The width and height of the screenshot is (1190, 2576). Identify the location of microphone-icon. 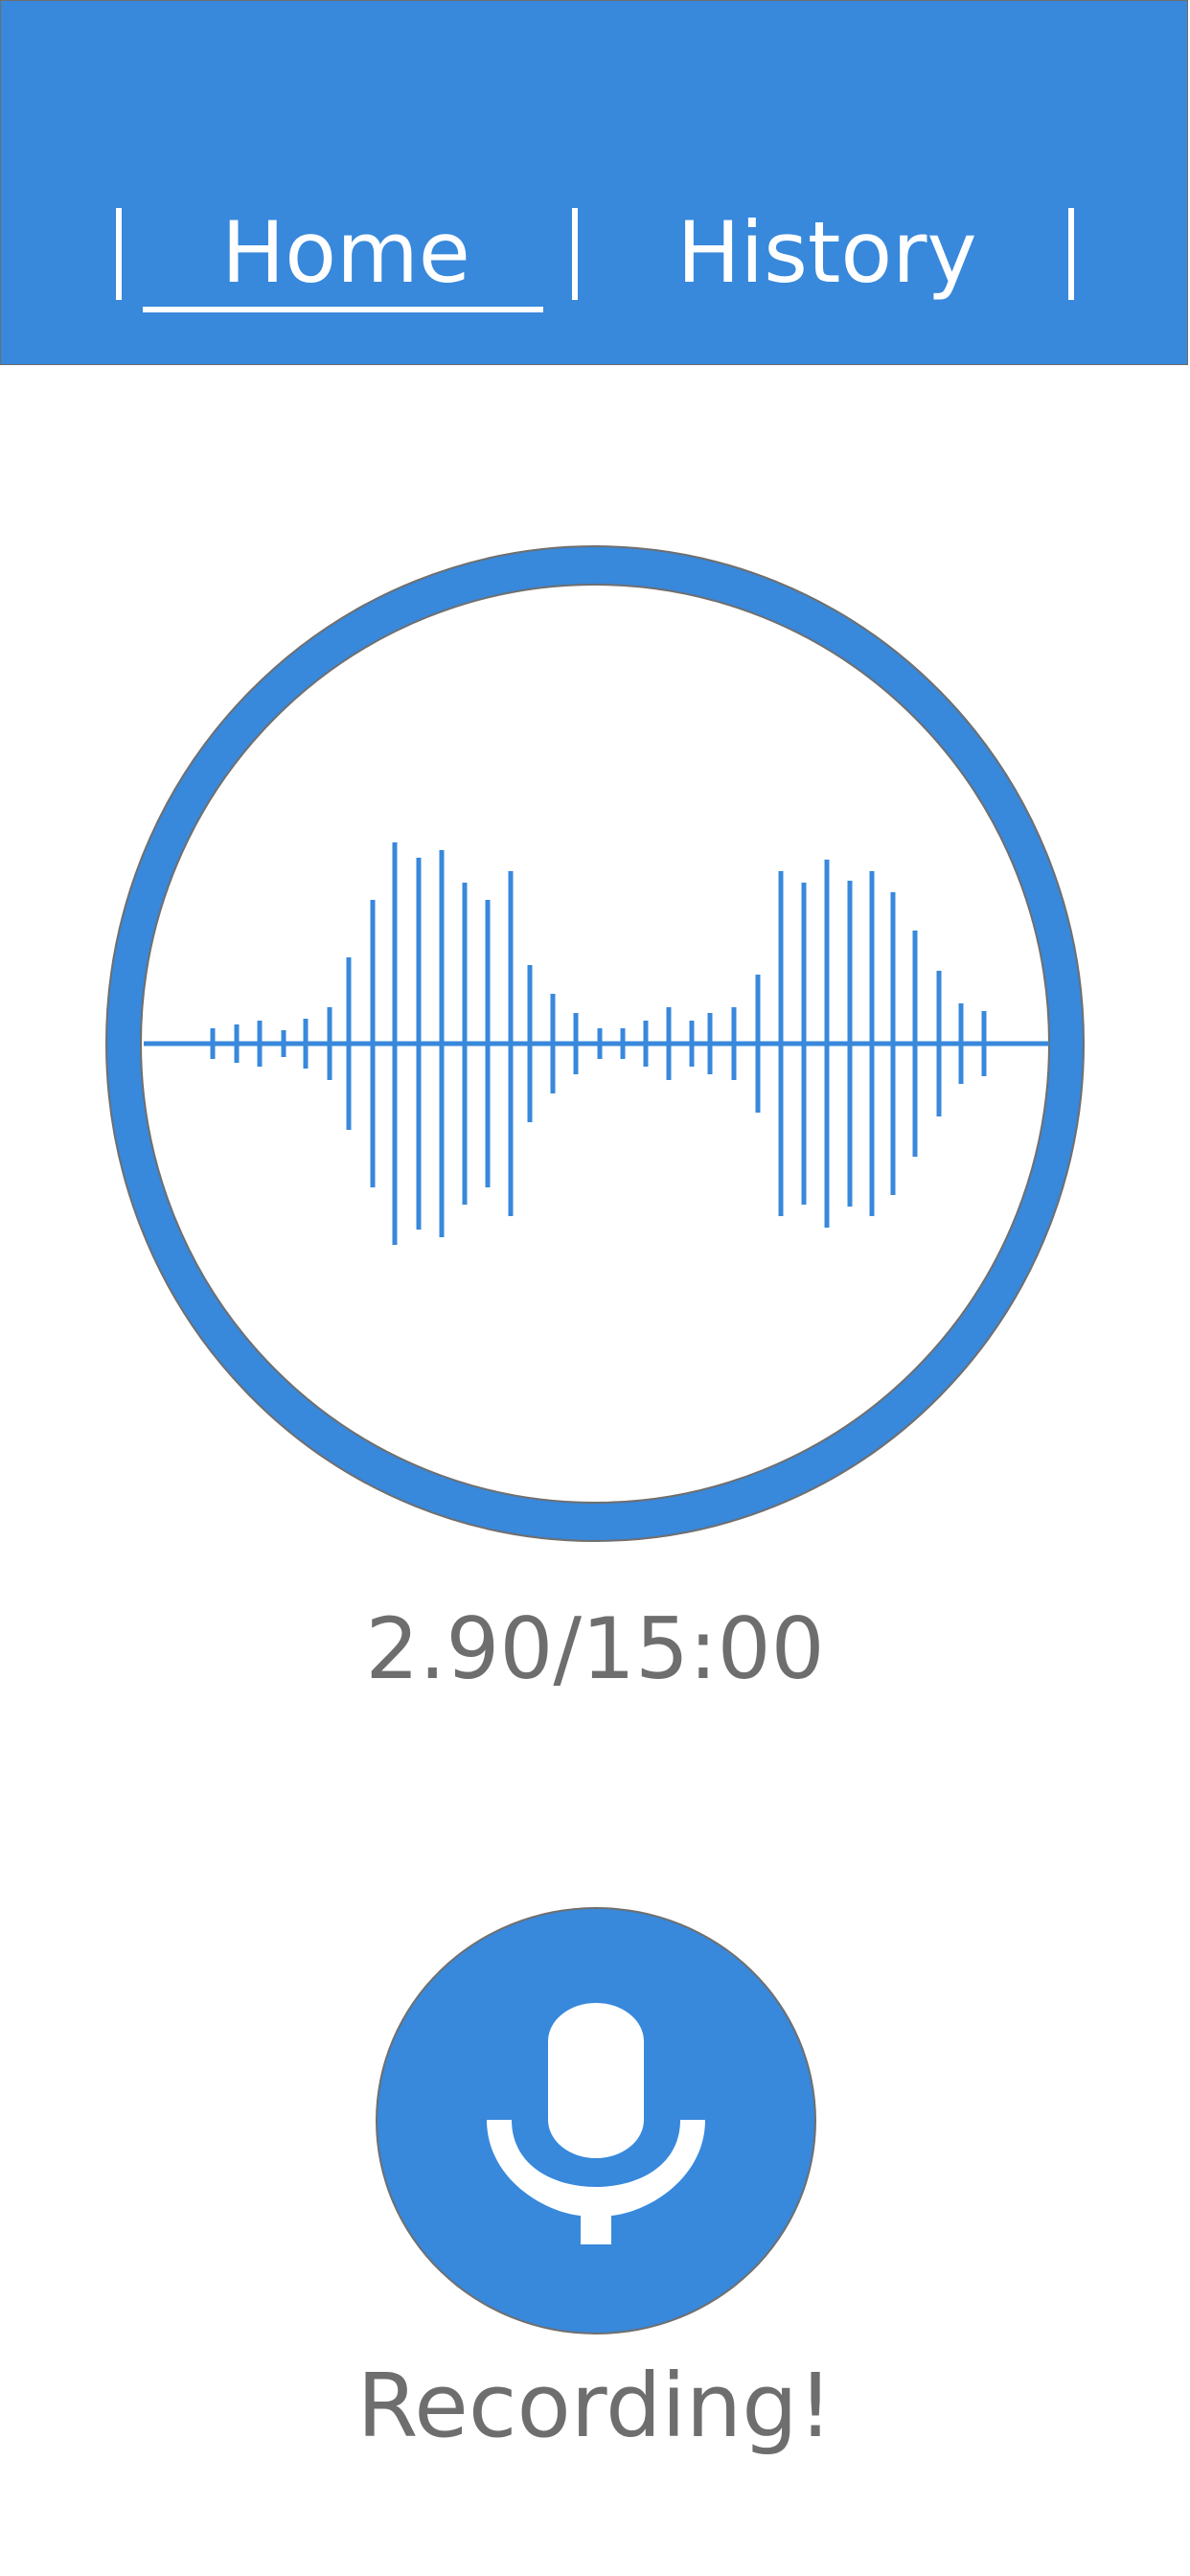
(596, 2123).